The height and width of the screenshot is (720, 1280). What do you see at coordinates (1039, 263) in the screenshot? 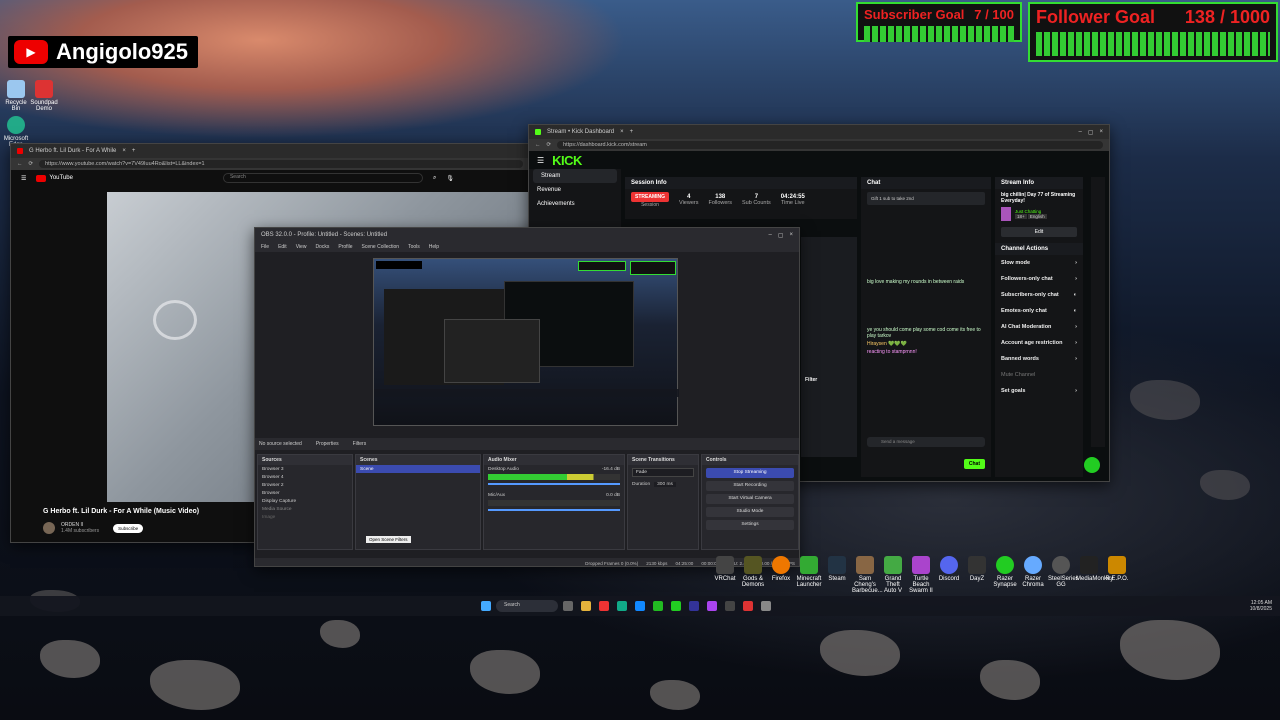
I see `action-slow-mode: Slow mode ›` at bounding box center [1039, 263].